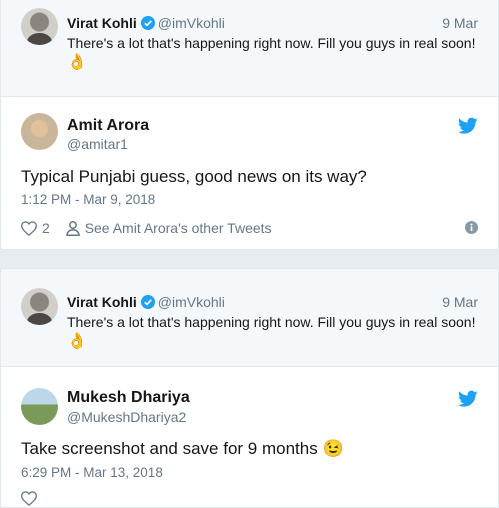  What do you see at coordinates (46, 228) in the screenshot?
I see `like-count: 2` at bounding box center [46, 228].